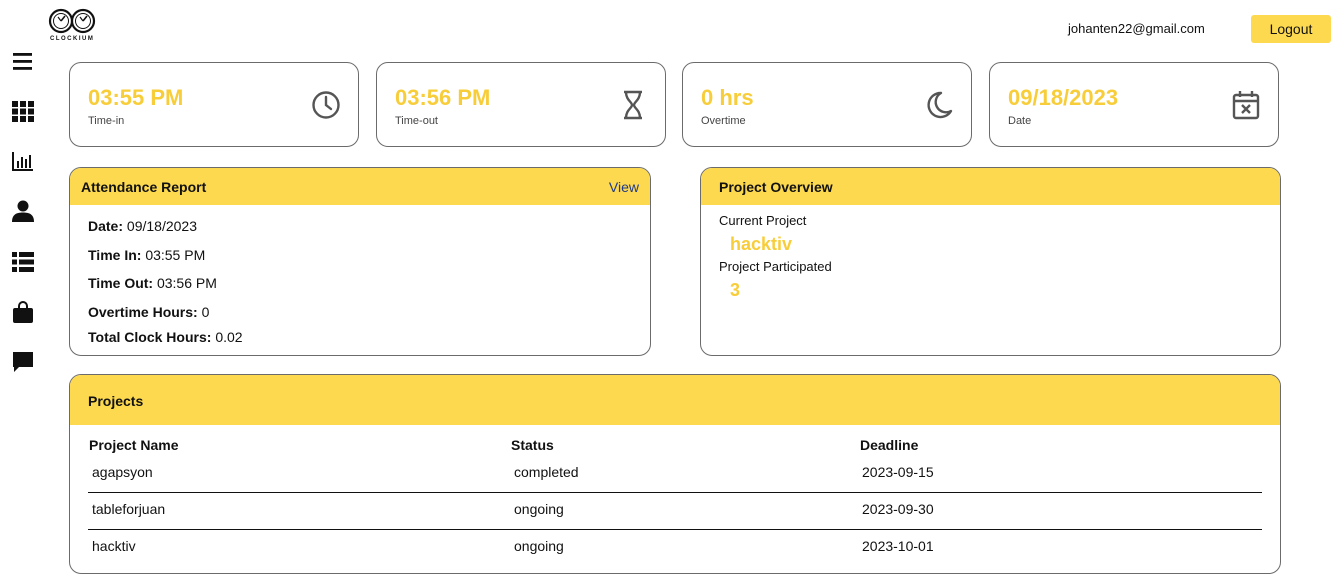 The width and height of the screenshot is (1335, 588). I want to click on time-out-label: Time-out, so click(416, 121).